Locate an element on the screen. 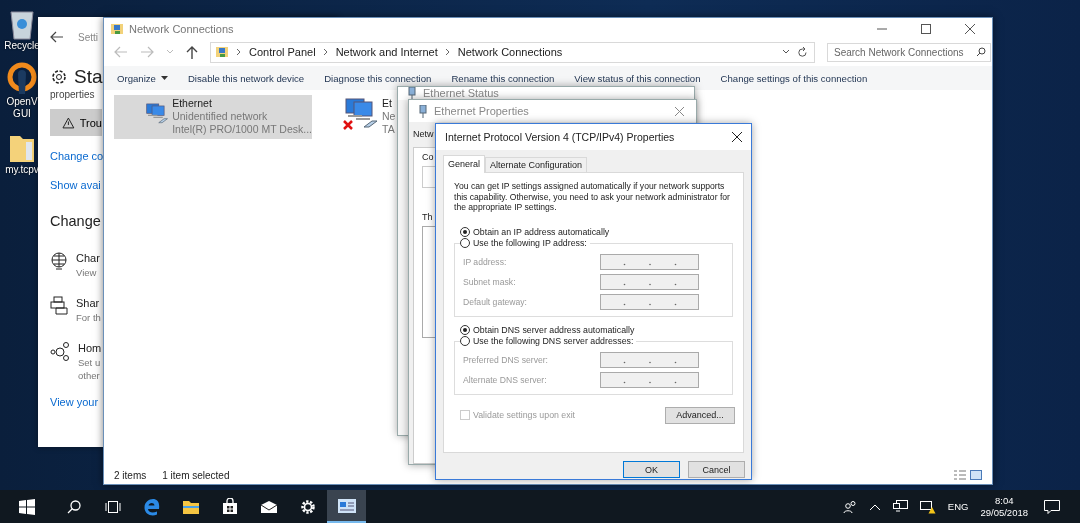  field-label: Subnet mask: is located at coordinates (489, 281).